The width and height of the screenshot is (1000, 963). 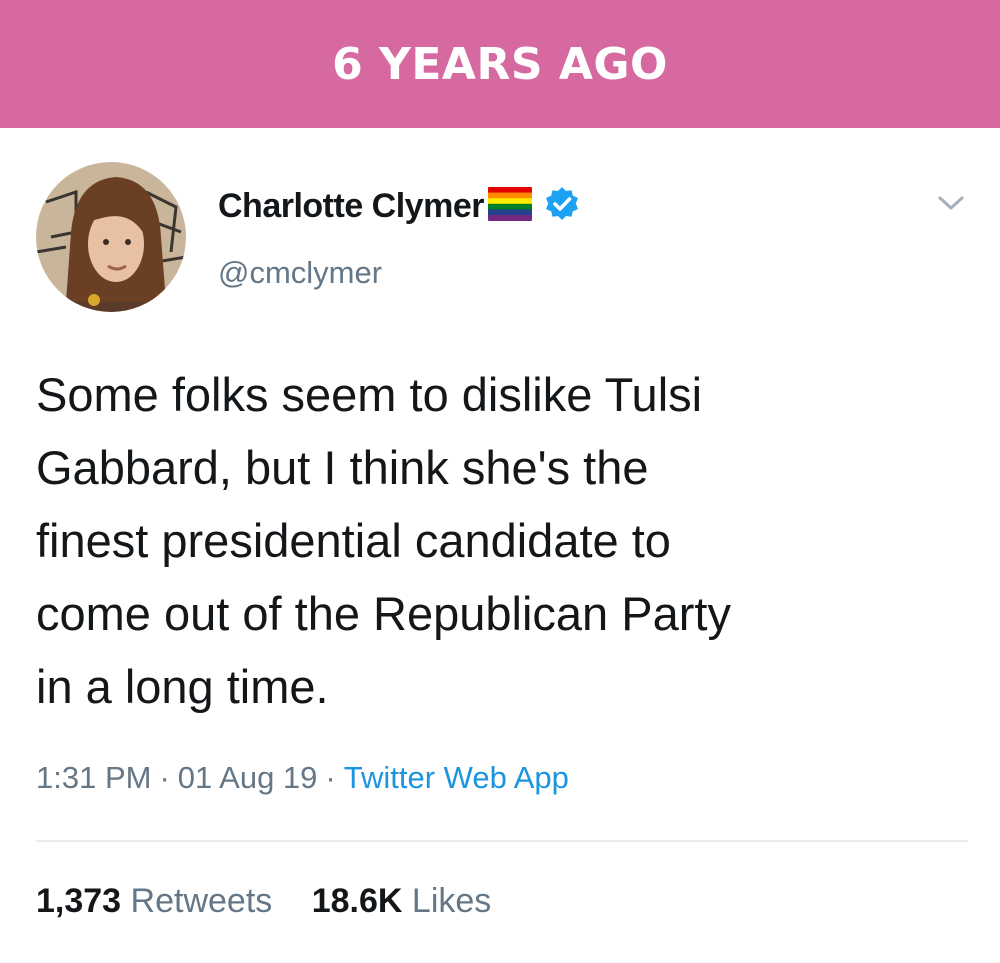 What do you see at coordinates (342, 467) in the screenshot?
I see `tweet-text-line: Gabbard, but I think she's the` at bounding box center [342, 467].